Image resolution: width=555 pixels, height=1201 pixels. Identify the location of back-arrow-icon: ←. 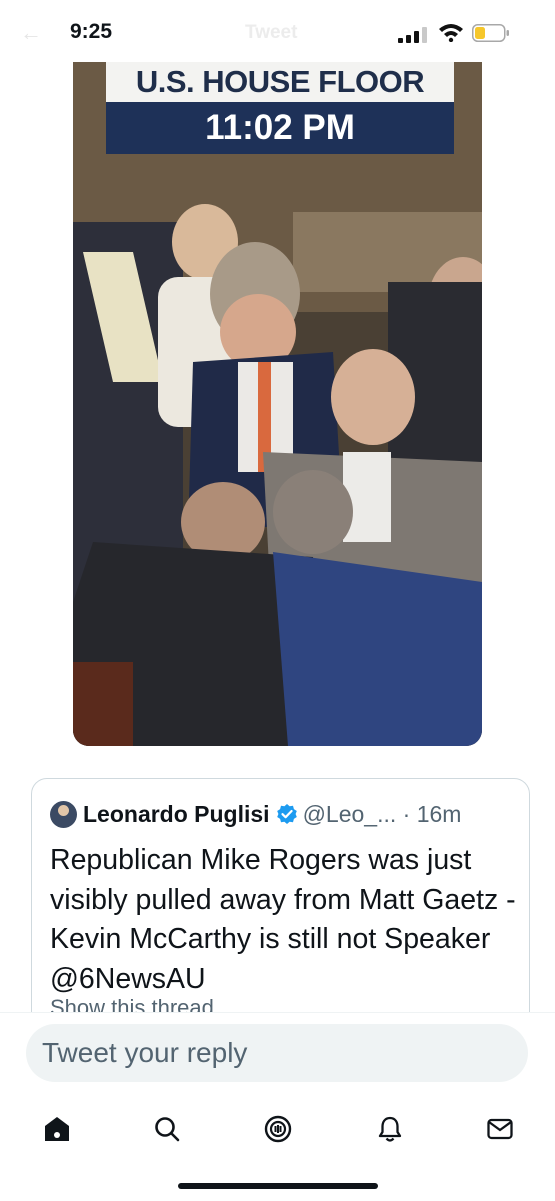
(31, 33).